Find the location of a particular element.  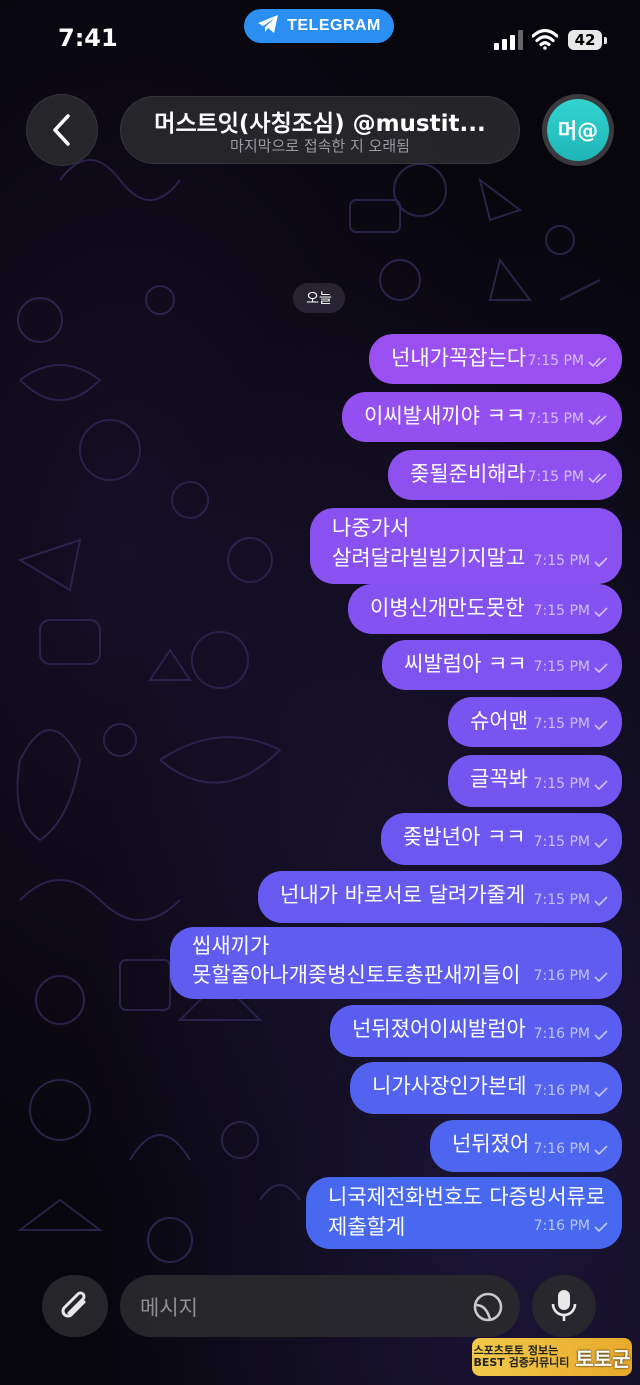

message-bubble: 넌내가꼭잡는다 7:15 PM is located at coordinates (495, 359).